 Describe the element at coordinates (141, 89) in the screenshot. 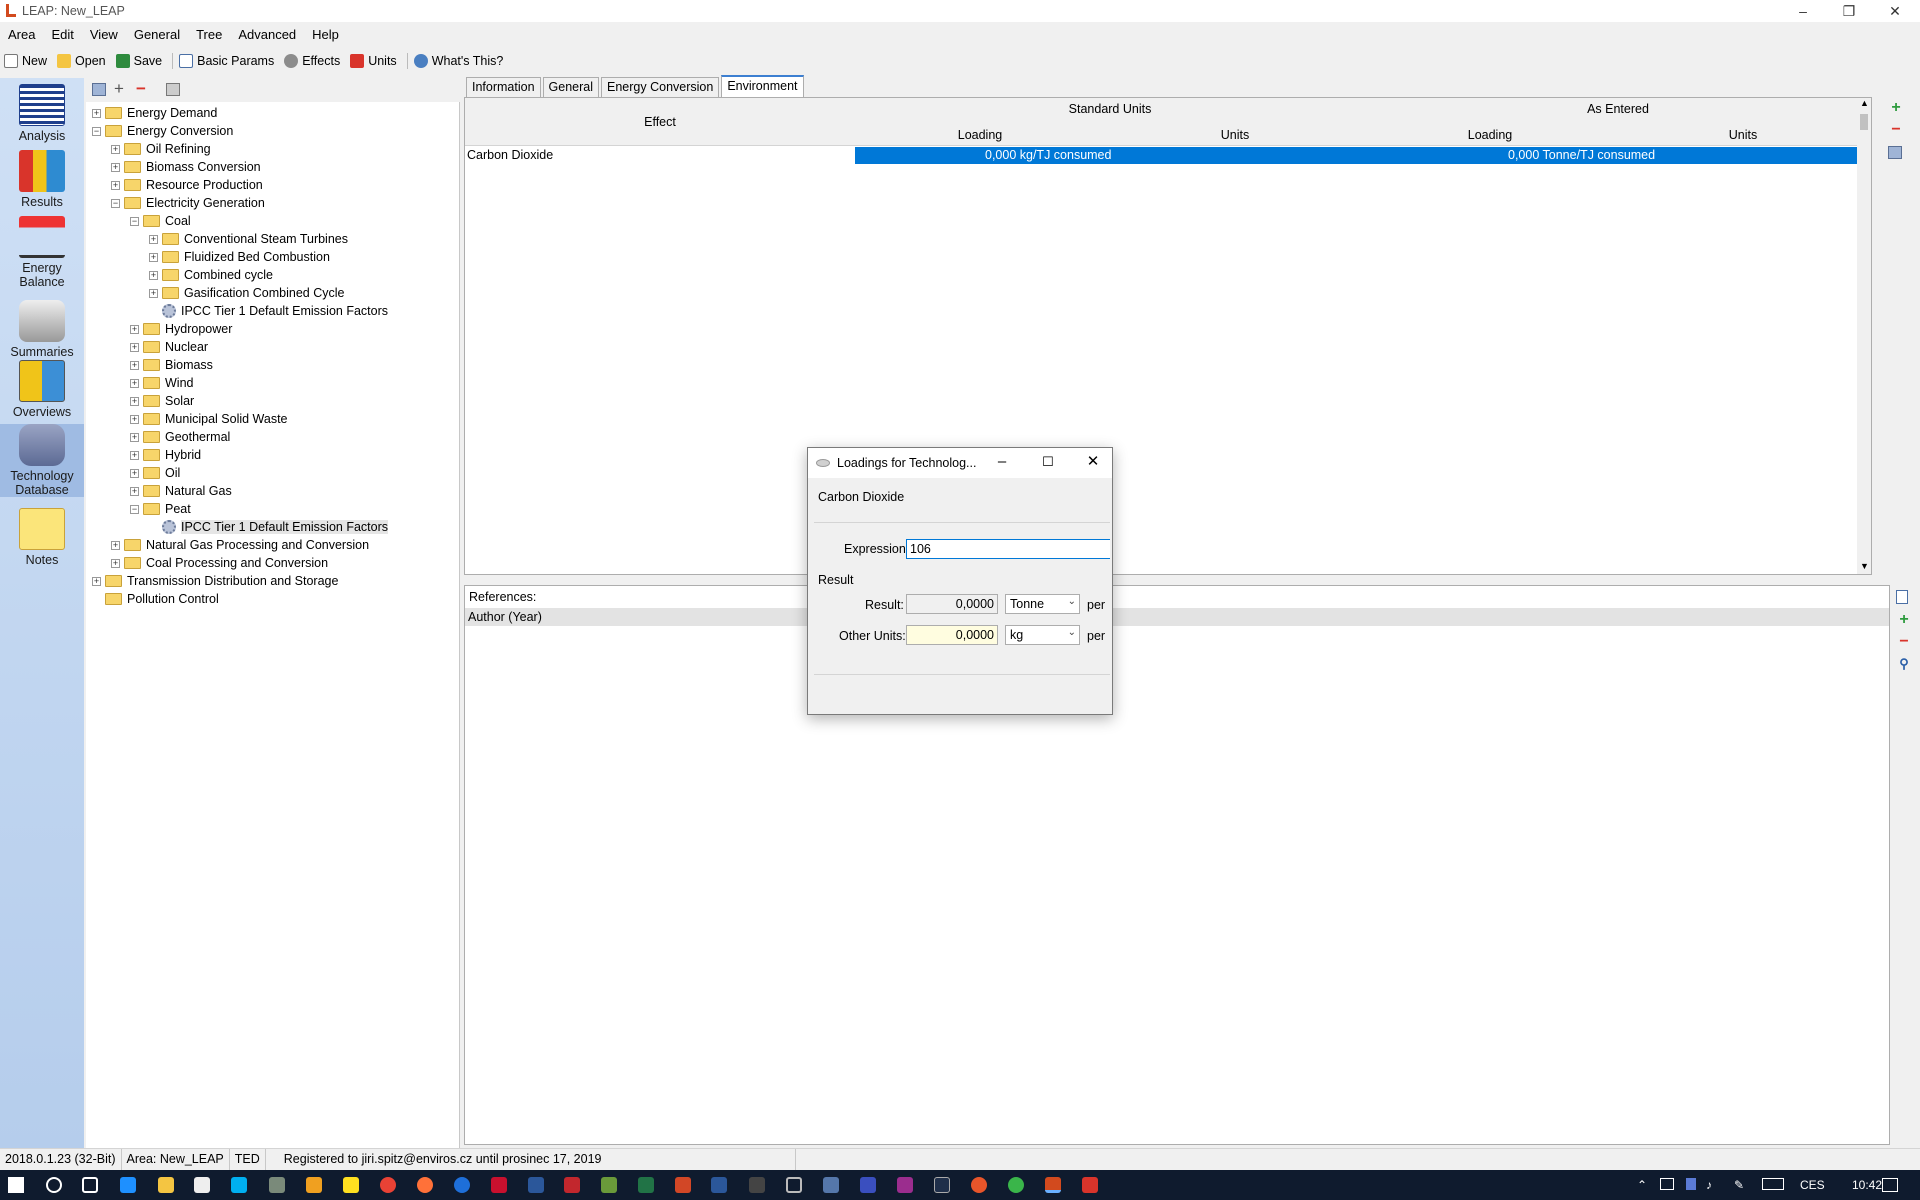

I see `delete-branch-icon: −` at that location.